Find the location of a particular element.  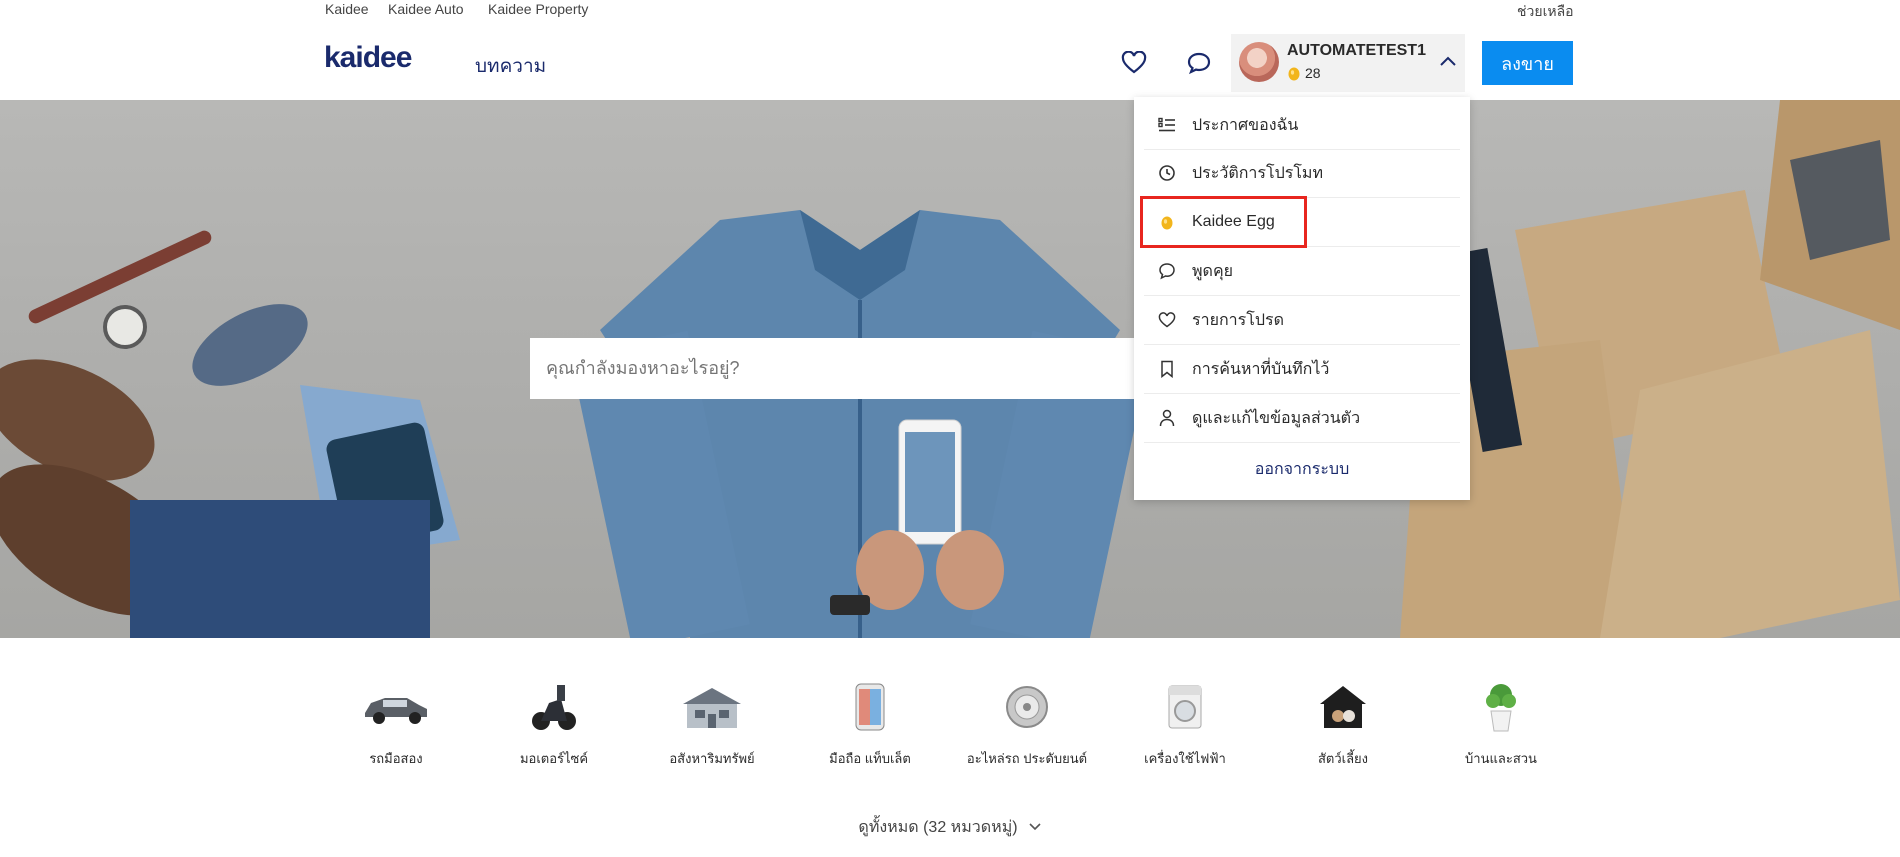

category-label: มือถือ แท็บเล็ต is located at coordinates (870, 758).